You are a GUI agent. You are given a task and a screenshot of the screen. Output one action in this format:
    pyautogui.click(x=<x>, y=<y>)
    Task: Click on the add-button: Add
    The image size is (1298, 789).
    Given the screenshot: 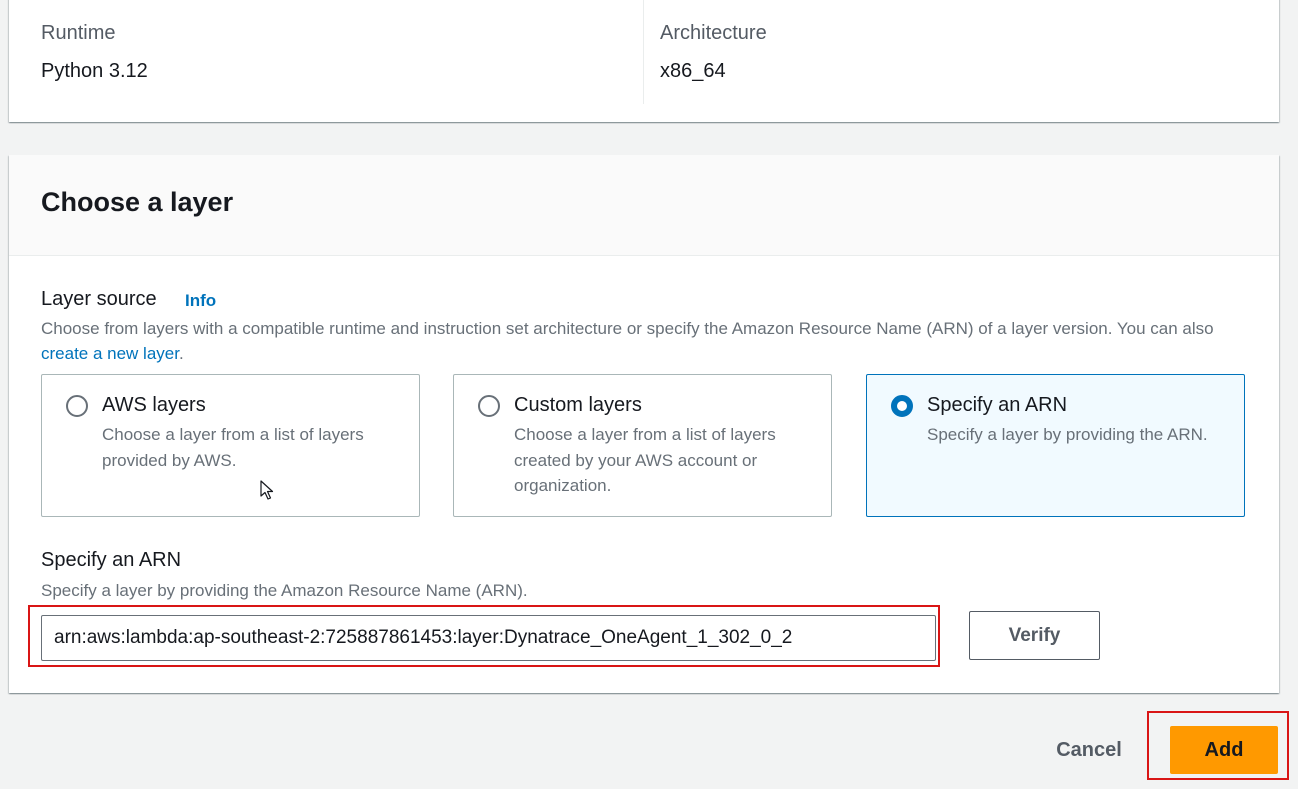 What is the action you would take?
    pyautogui.click(x=1224, y=750)
    